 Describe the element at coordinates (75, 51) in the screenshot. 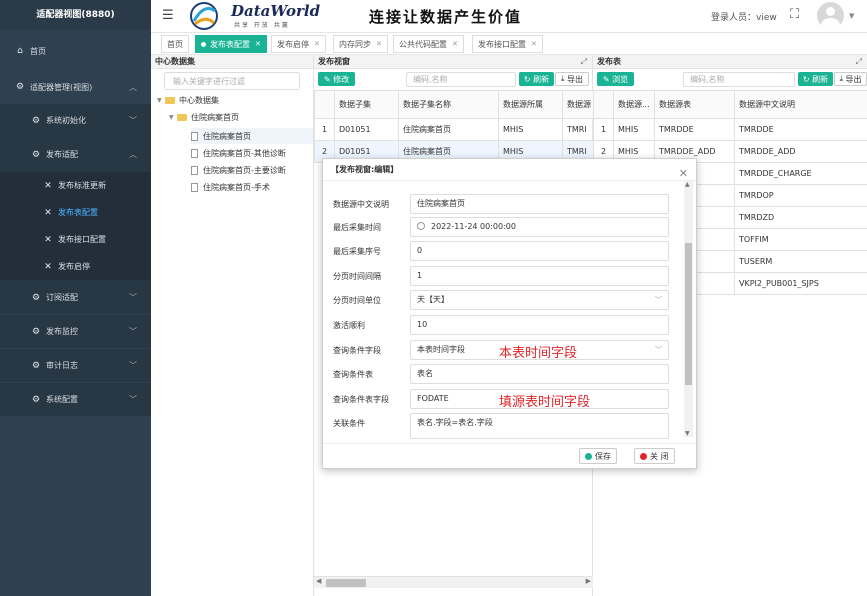

I see `sidebar-item-home: ⌂ 首页` at that location.